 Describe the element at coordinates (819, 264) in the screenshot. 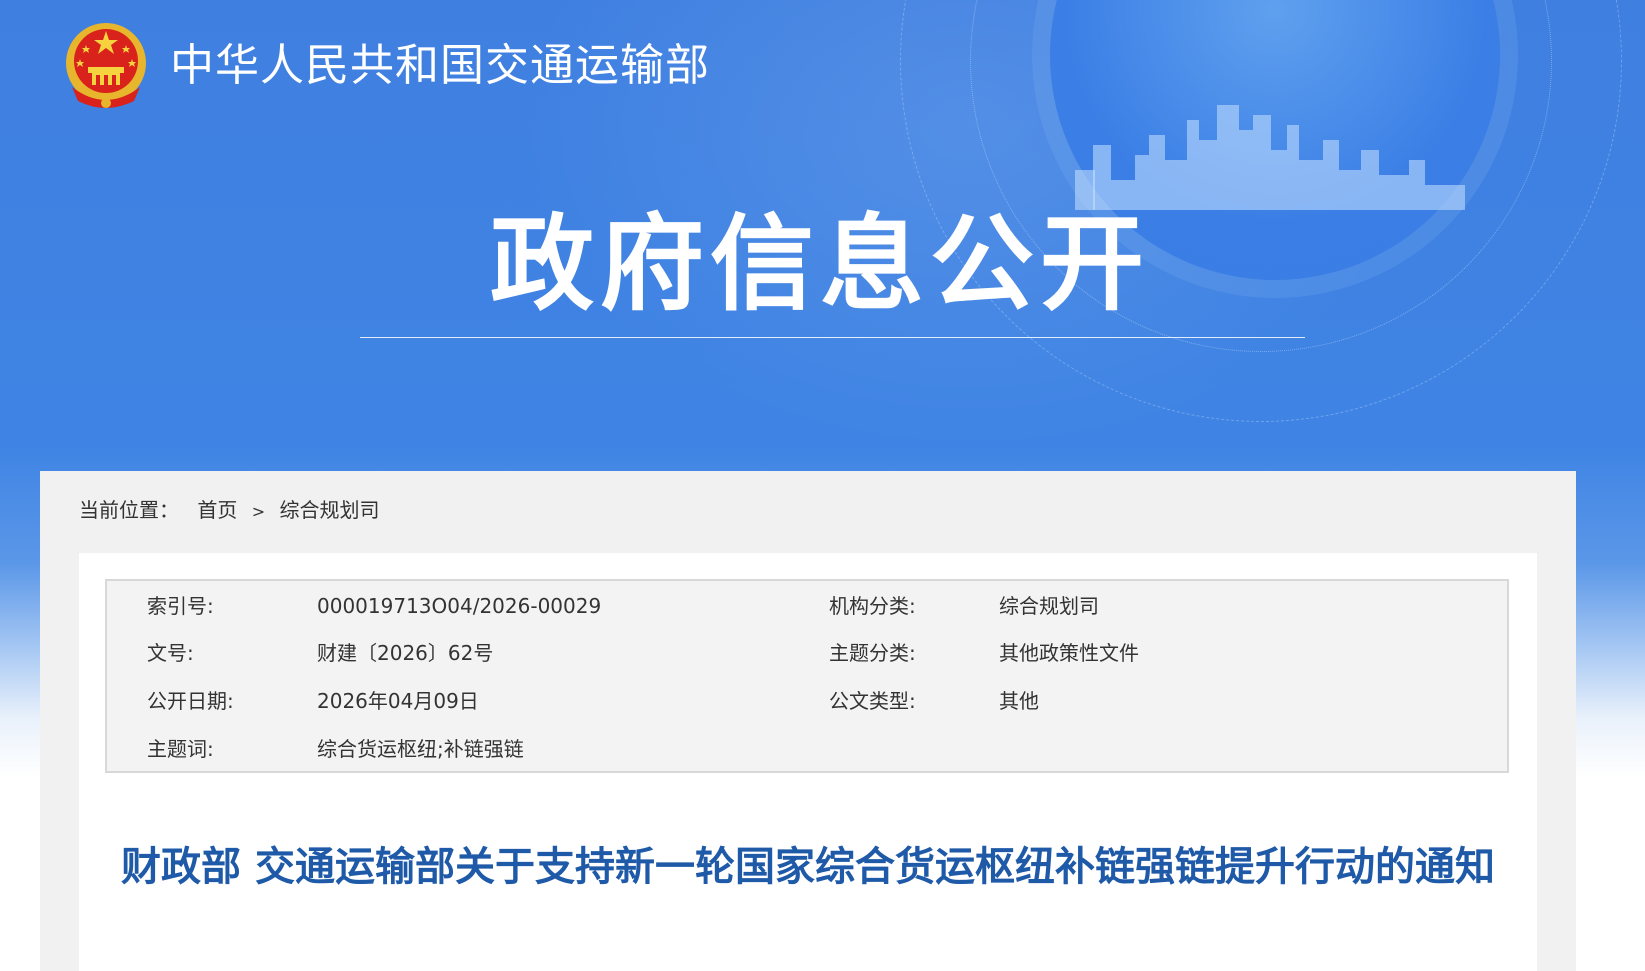

I see `section-title: 政府信息公开` at that location.